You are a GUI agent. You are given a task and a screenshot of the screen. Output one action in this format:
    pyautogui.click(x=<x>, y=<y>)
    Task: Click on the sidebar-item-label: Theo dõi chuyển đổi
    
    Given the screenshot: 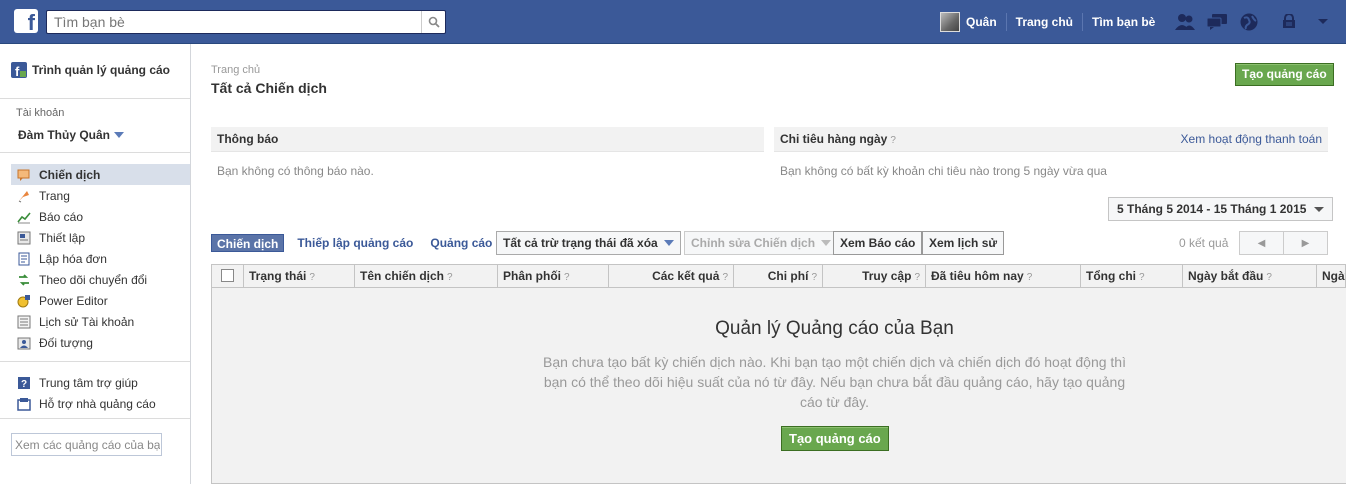 What is the action you would take?
    pyautogui.click(x=93, y=279)
    